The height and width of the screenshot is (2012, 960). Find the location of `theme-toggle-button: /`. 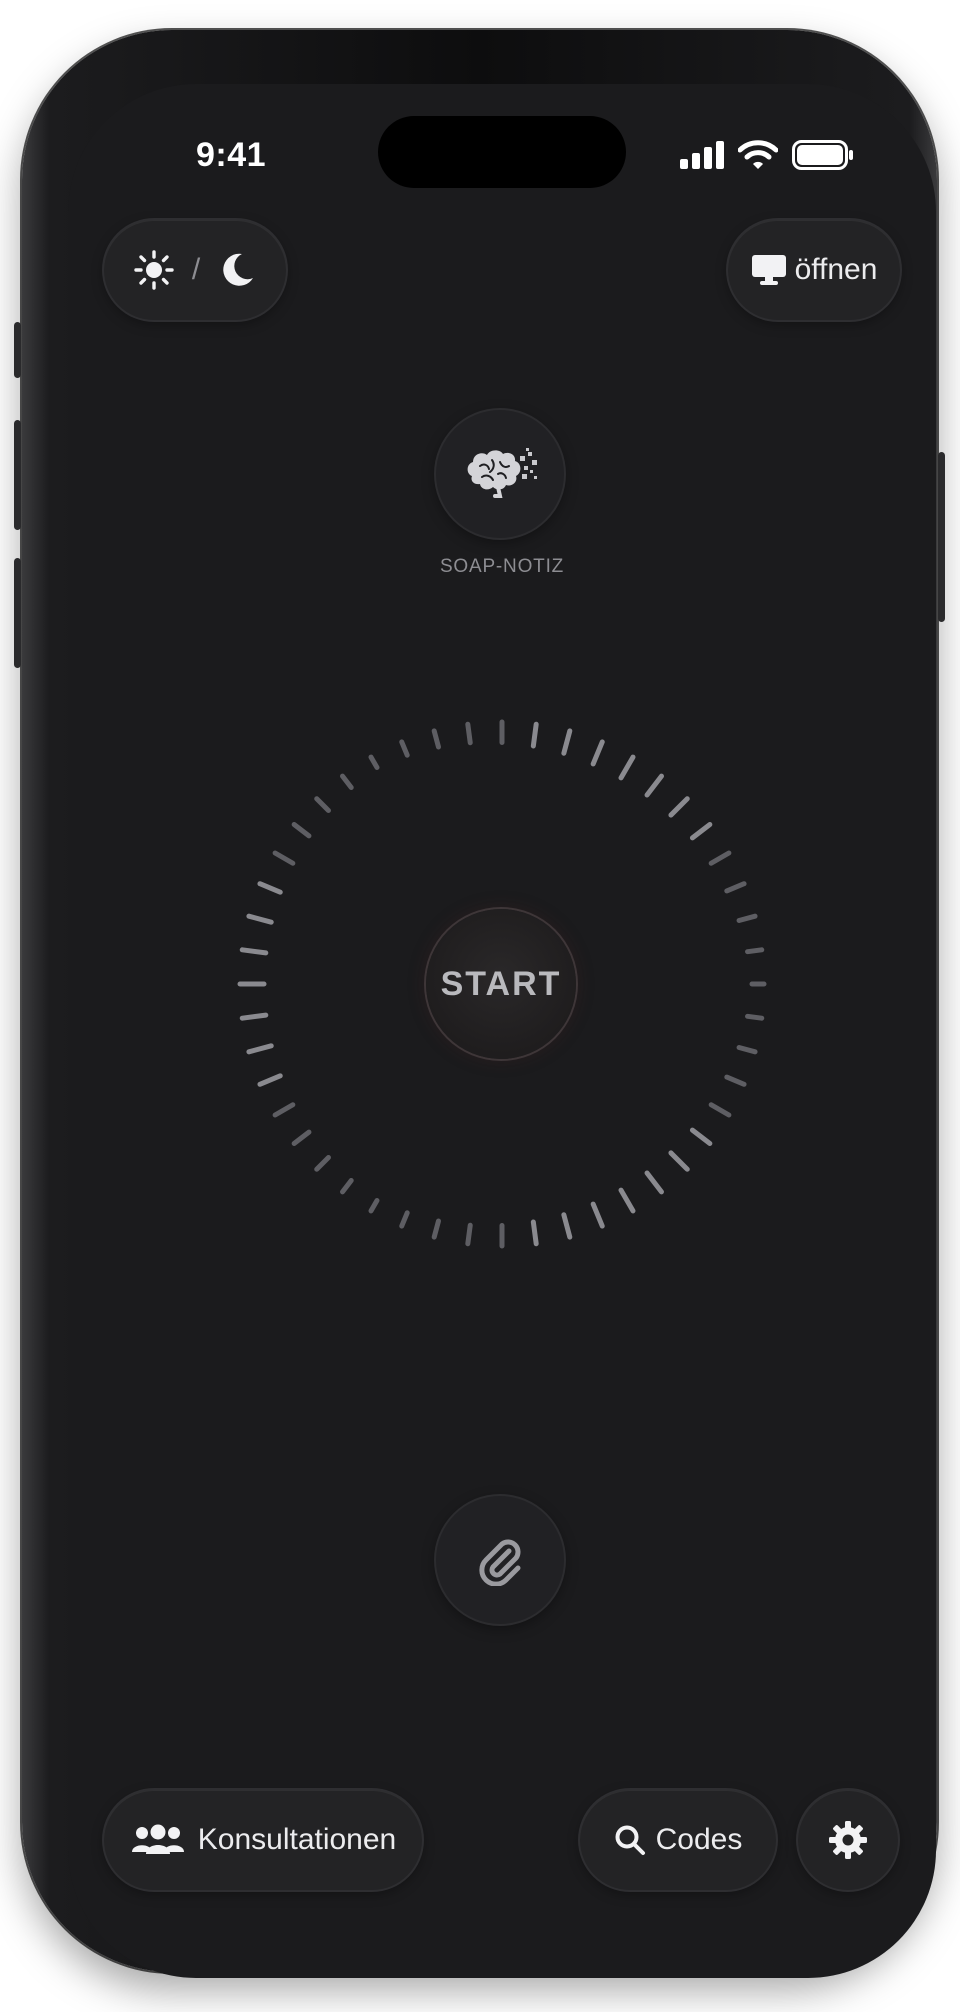

theme-toggle-button: / is located at coordinates (195, 270).